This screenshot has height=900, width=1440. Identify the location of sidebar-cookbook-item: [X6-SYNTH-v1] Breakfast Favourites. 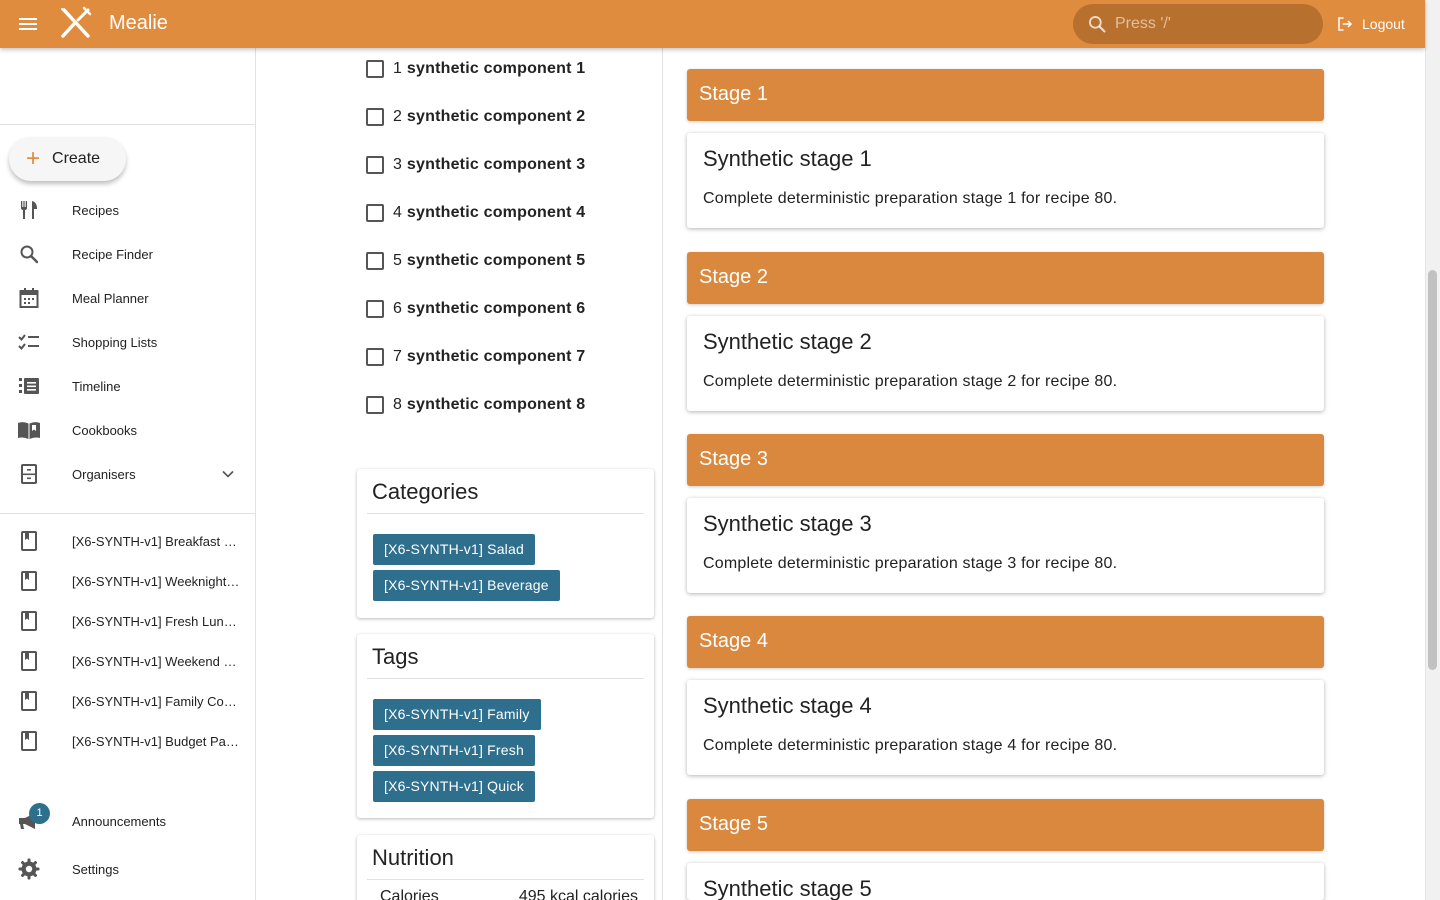
(127, 541).